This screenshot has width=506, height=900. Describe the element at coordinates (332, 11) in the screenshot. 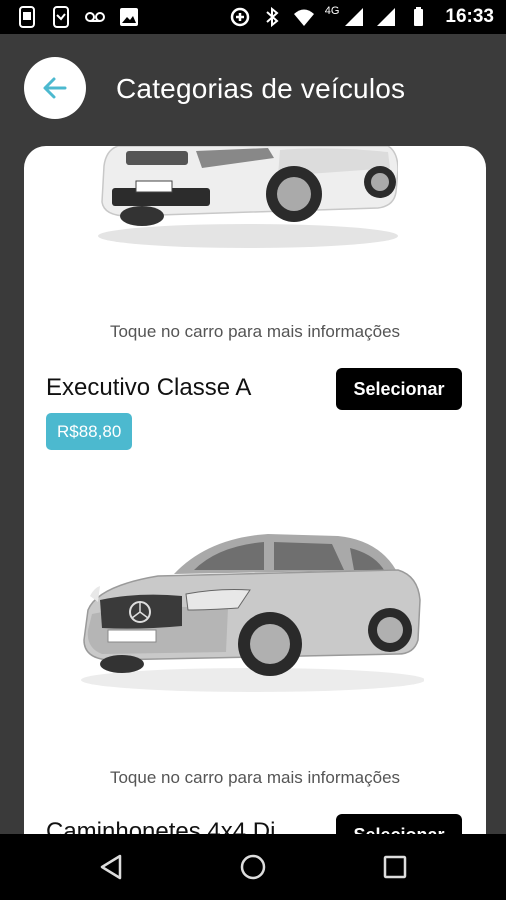

I see `network-type-label: 4G` at that location.